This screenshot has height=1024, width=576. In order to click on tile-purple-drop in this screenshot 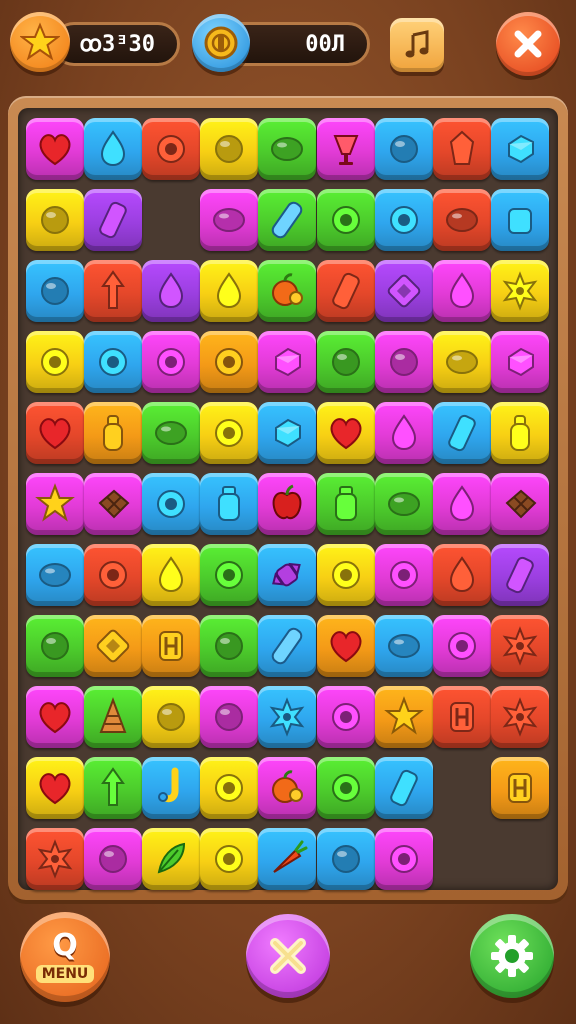, I will do `click(171, 291)`.